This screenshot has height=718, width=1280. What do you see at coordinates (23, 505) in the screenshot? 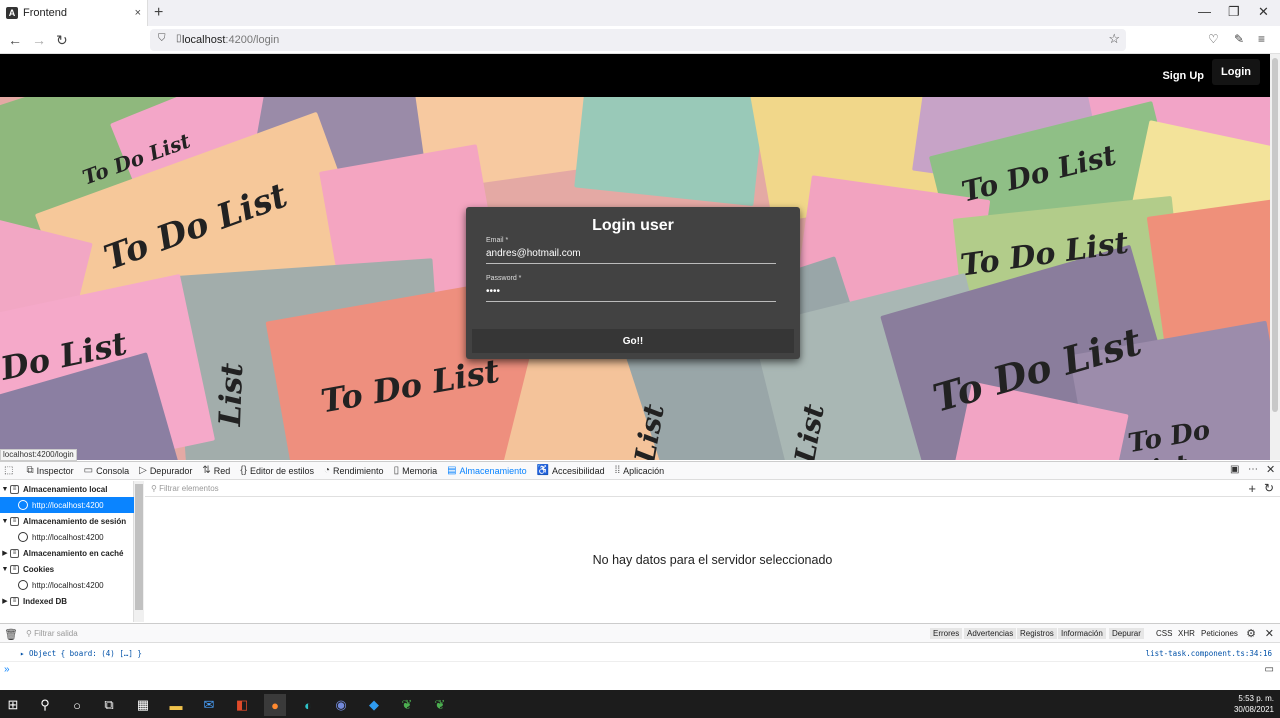
I see `globe-icon` at bounding box center [23, 505].